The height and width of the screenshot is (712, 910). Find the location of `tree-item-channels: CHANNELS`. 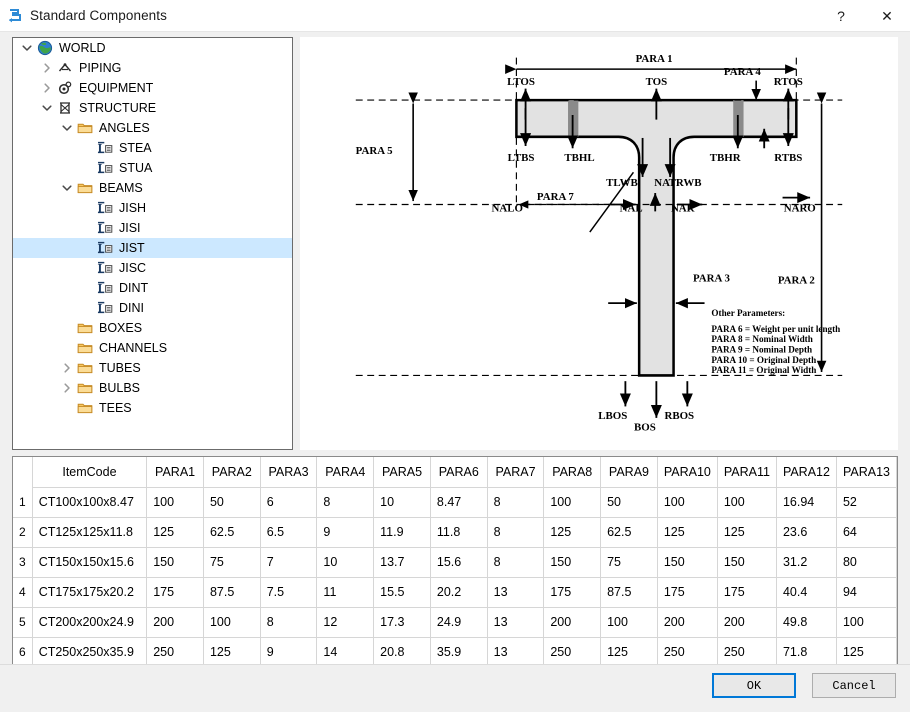

tree-item-channels: CHANNELS is located at coordinates (152, 348).